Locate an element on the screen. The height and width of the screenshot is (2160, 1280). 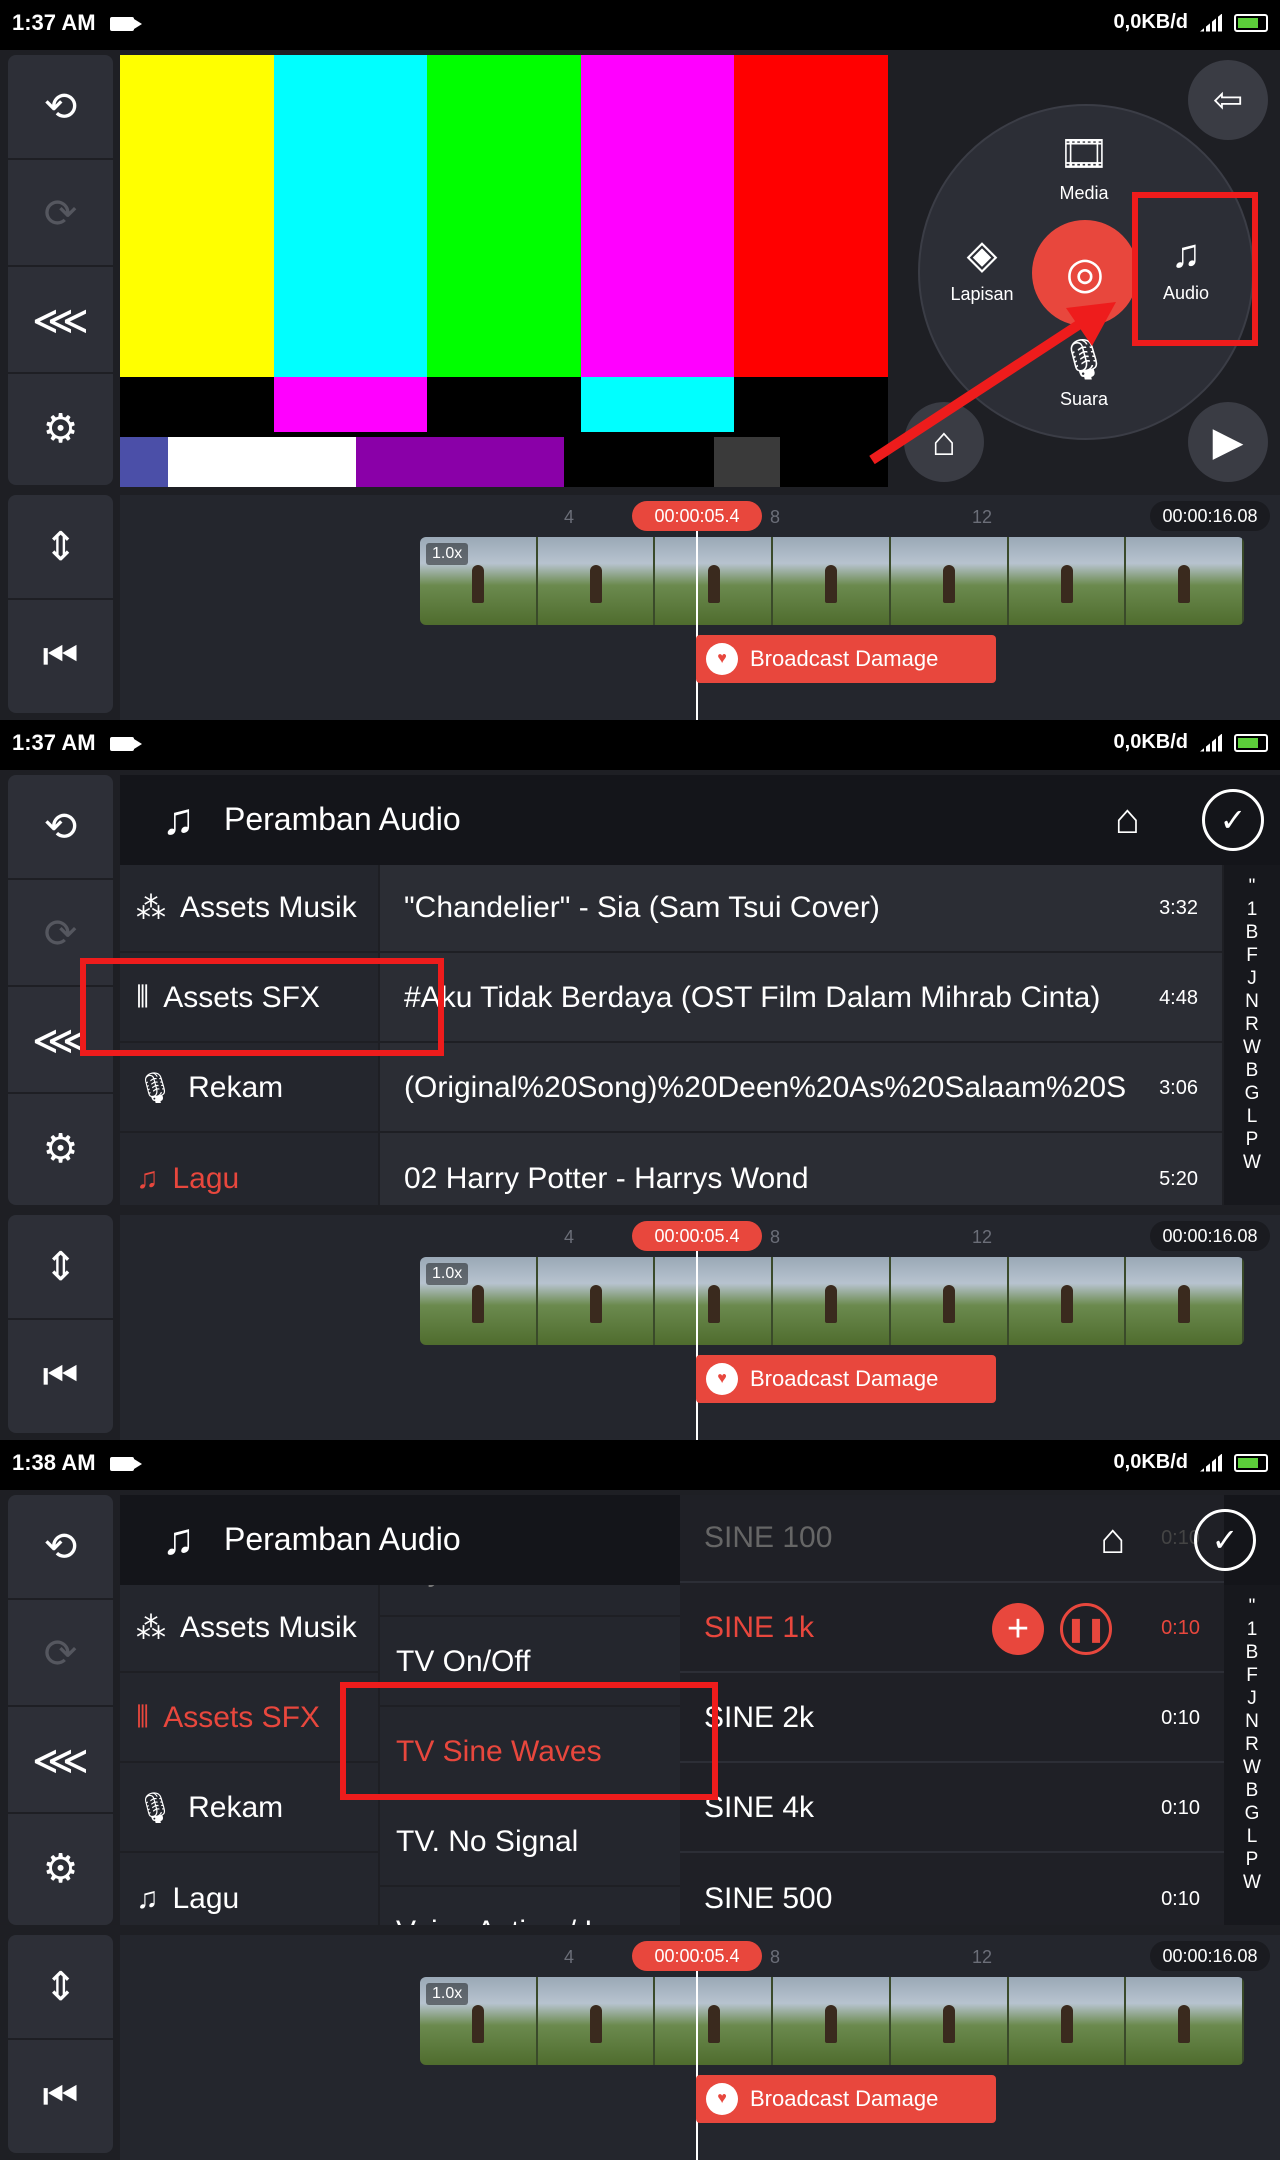
category-record: 🎙 Rekam is located at coordinates (249, 1089).